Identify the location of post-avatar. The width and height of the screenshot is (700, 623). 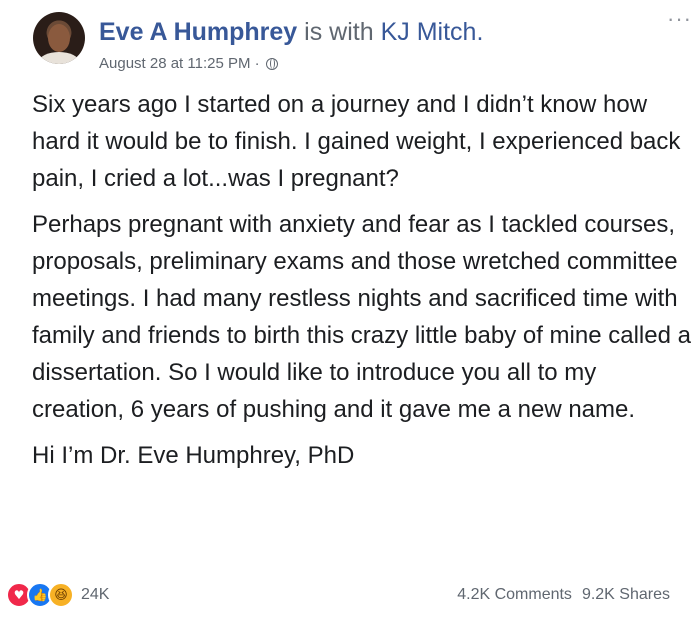
(59, 38).